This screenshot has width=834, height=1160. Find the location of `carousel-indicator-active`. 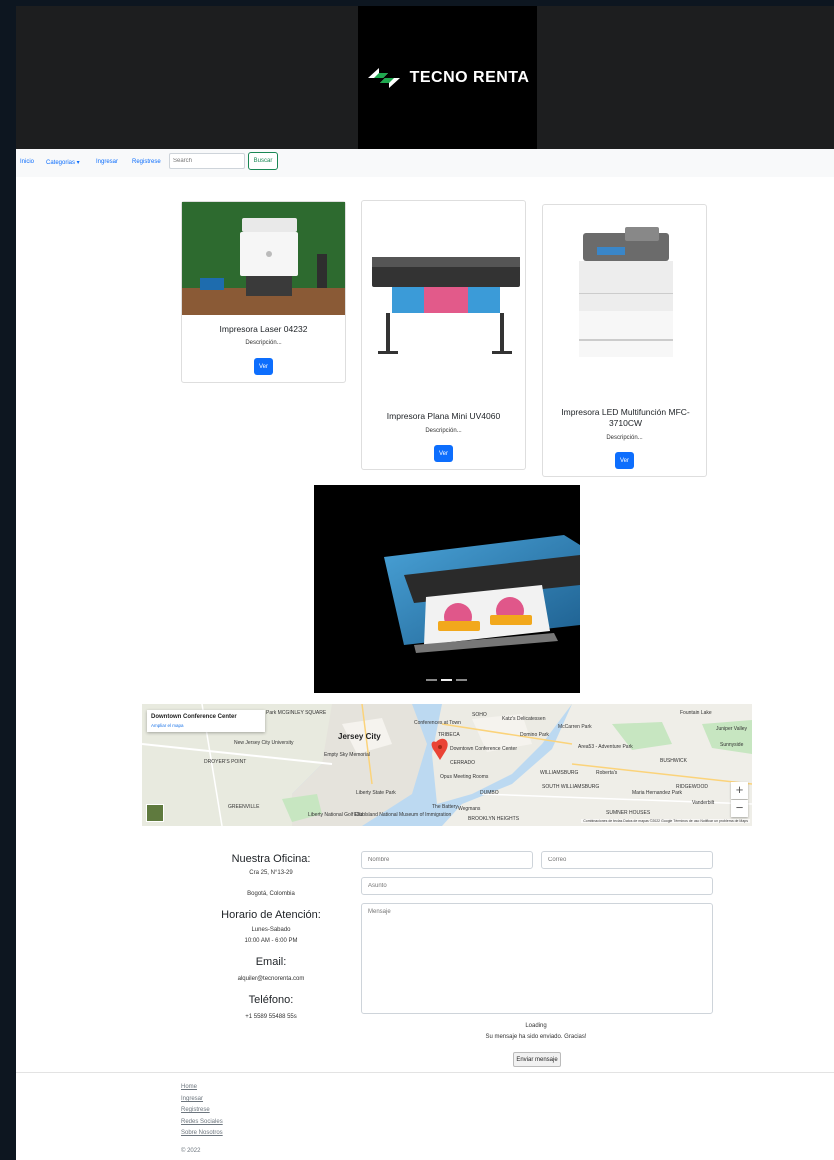

carousel-indicator-active is located at coordinates (446, 680).